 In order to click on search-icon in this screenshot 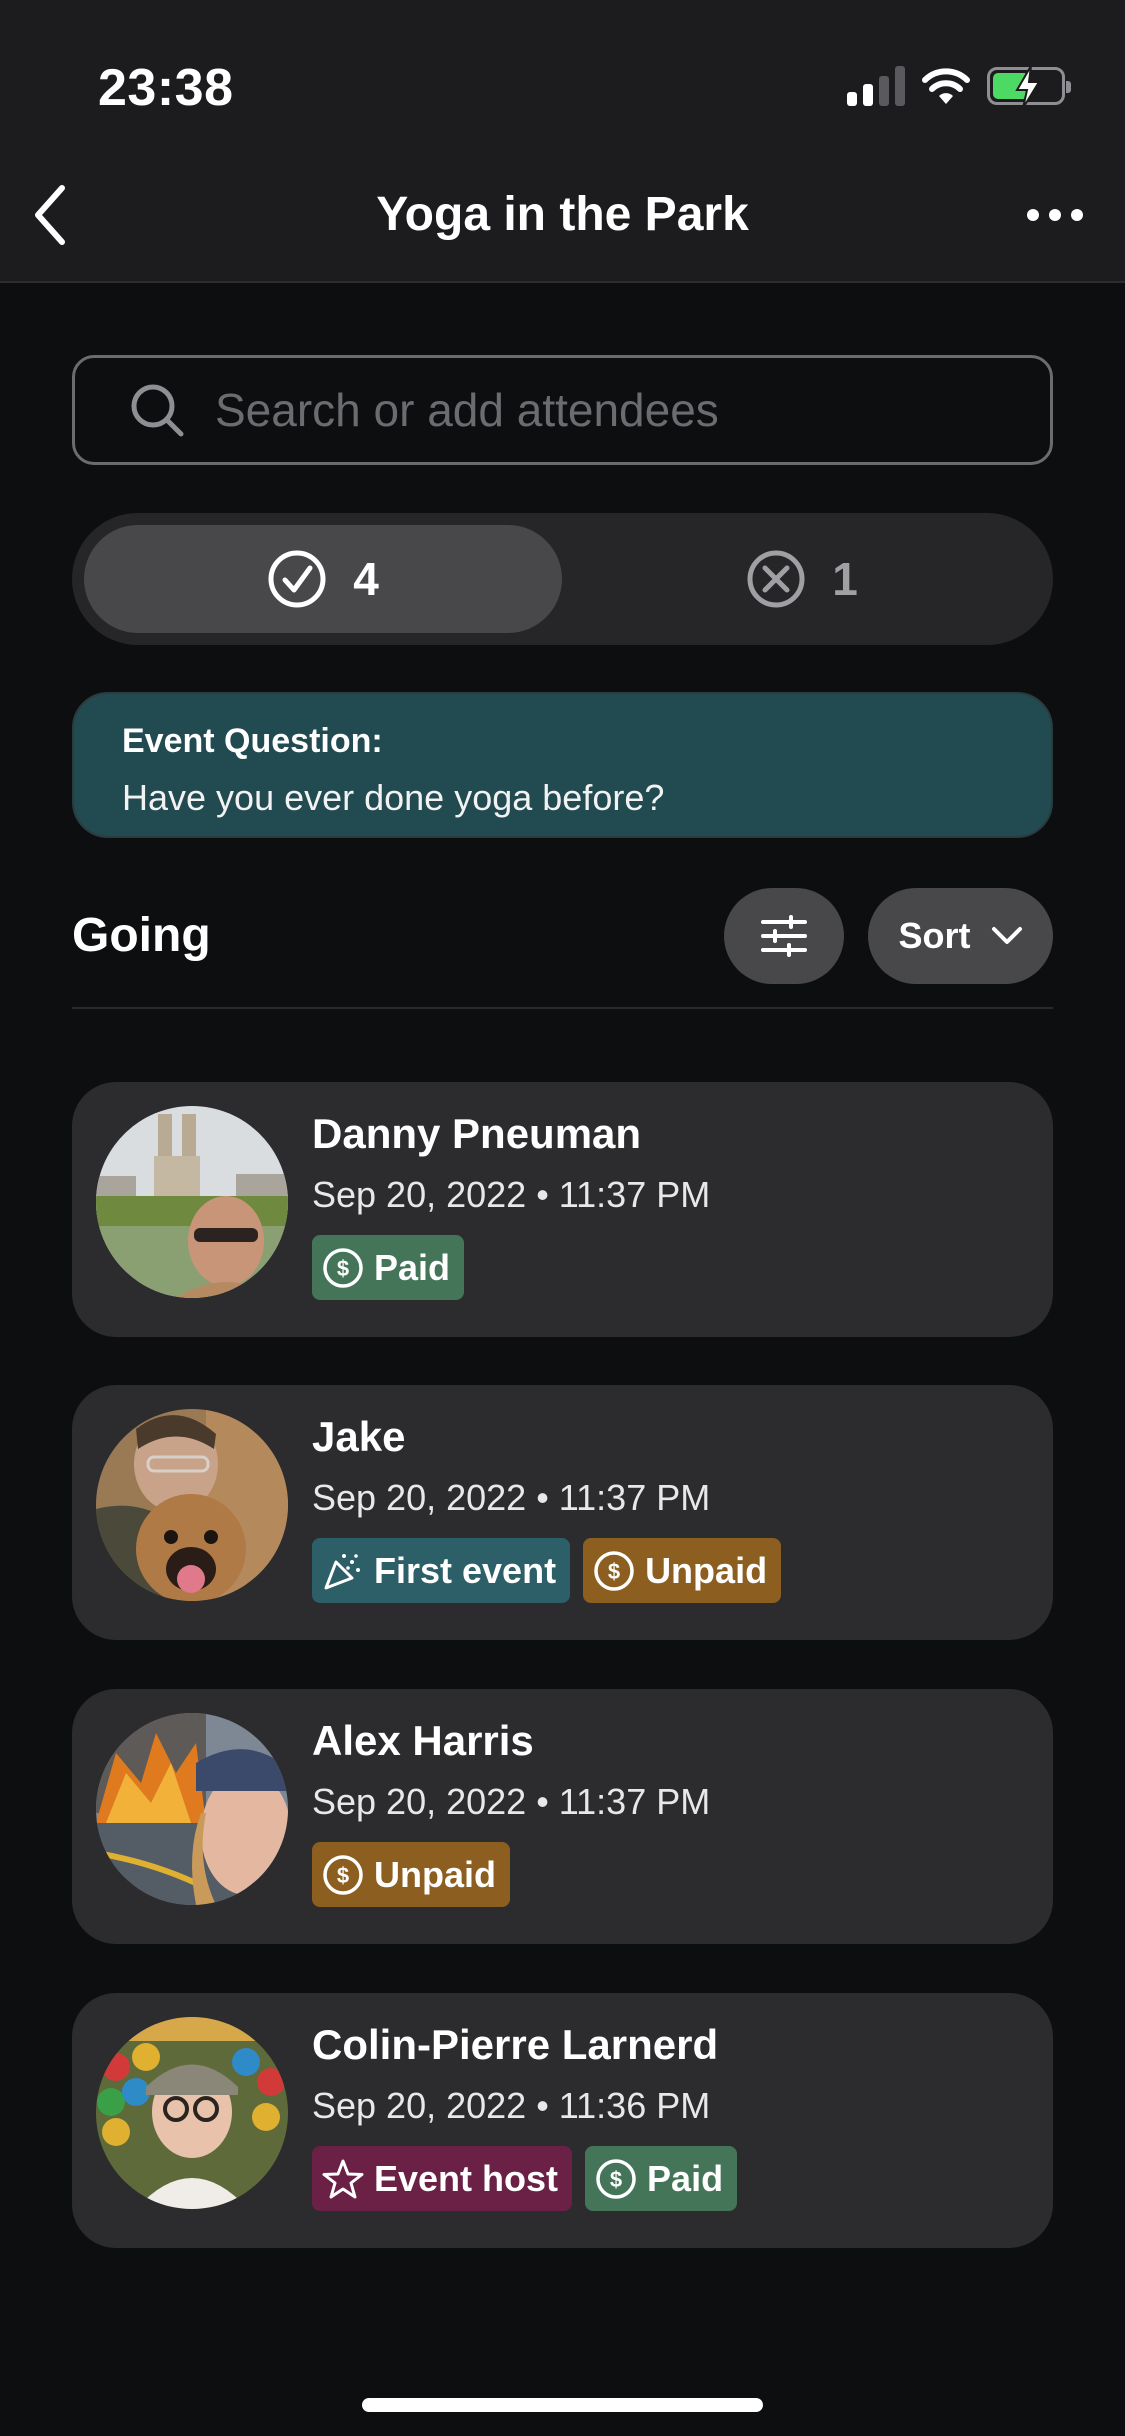, I will do `click(157, 410)`.